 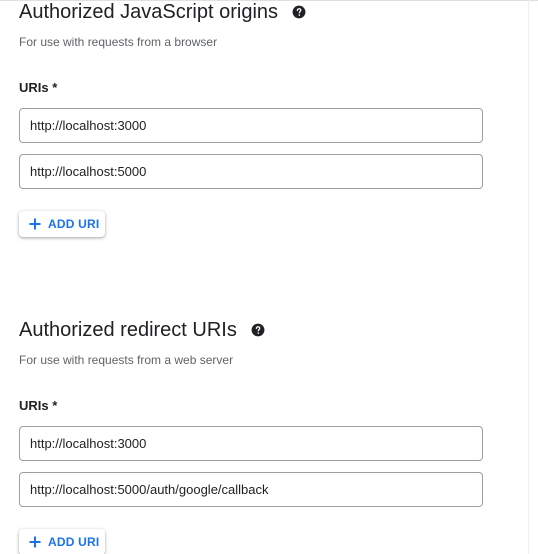 I want to click on redirect-uris-label: URIs *, so click(x=38, y=405).